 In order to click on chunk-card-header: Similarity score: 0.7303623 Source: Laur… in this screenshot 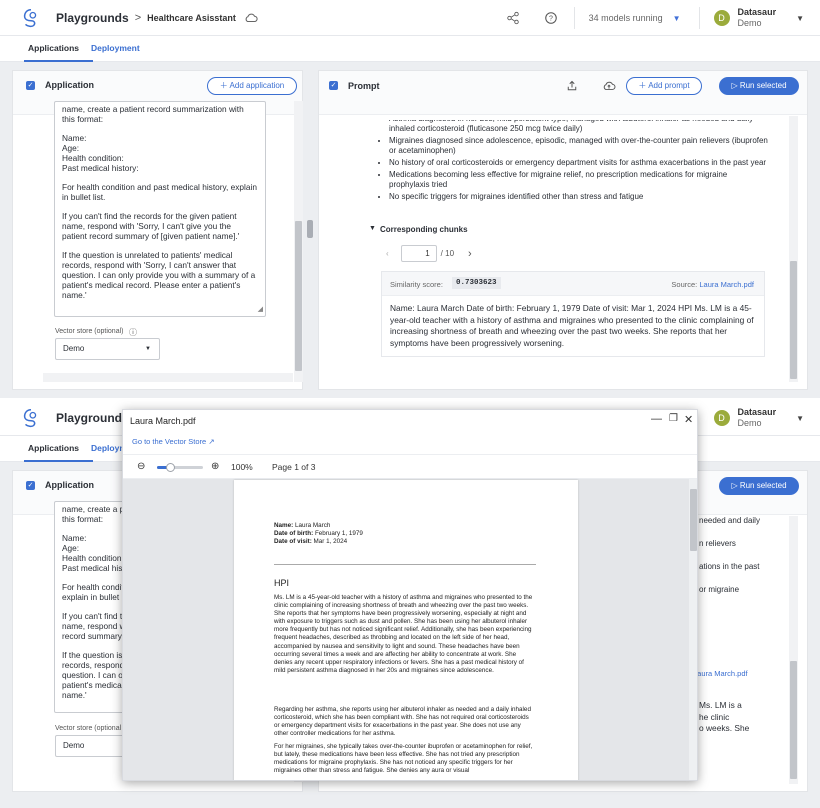, I will do `click(573, 284)`.